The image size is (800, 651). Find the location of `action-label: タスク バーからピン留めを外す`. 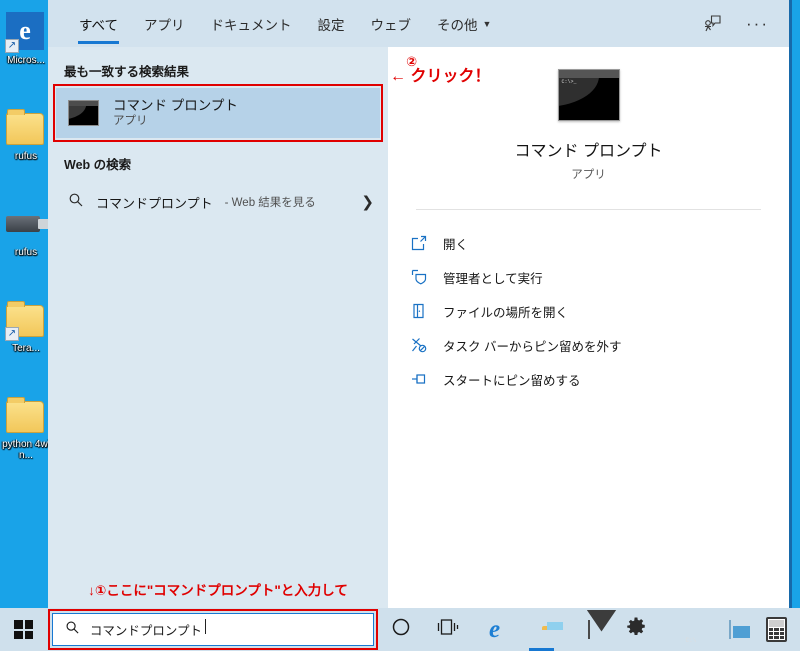

action-label: タスク バーからピン留めを外す is located at coordinates (532, 346).